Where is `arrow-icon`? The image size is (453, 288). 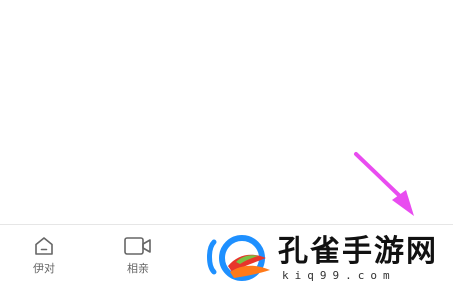 arrow-icon is located at coordinates (392, 189).